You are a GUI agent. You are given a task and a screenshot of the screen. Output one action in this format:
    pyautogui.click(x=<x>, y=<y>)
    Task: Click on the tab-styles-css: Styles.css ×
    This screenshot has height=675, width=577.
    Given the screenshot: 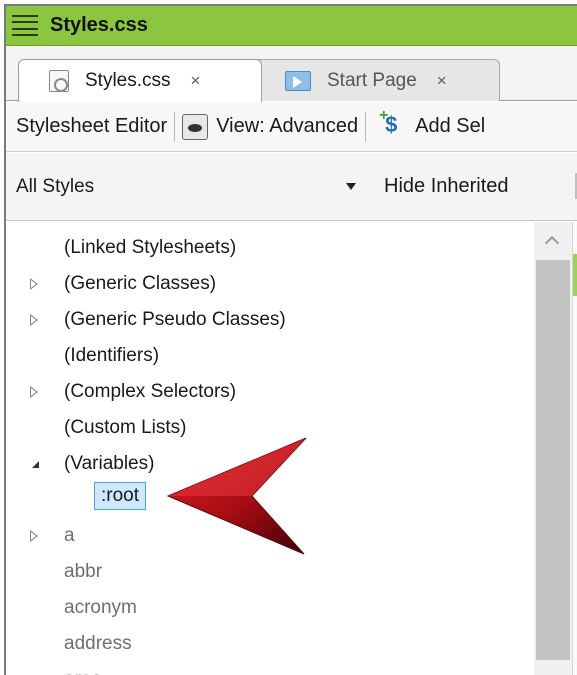 What is the action you would take?
    pyautogui.click(x=140, y=80)
    